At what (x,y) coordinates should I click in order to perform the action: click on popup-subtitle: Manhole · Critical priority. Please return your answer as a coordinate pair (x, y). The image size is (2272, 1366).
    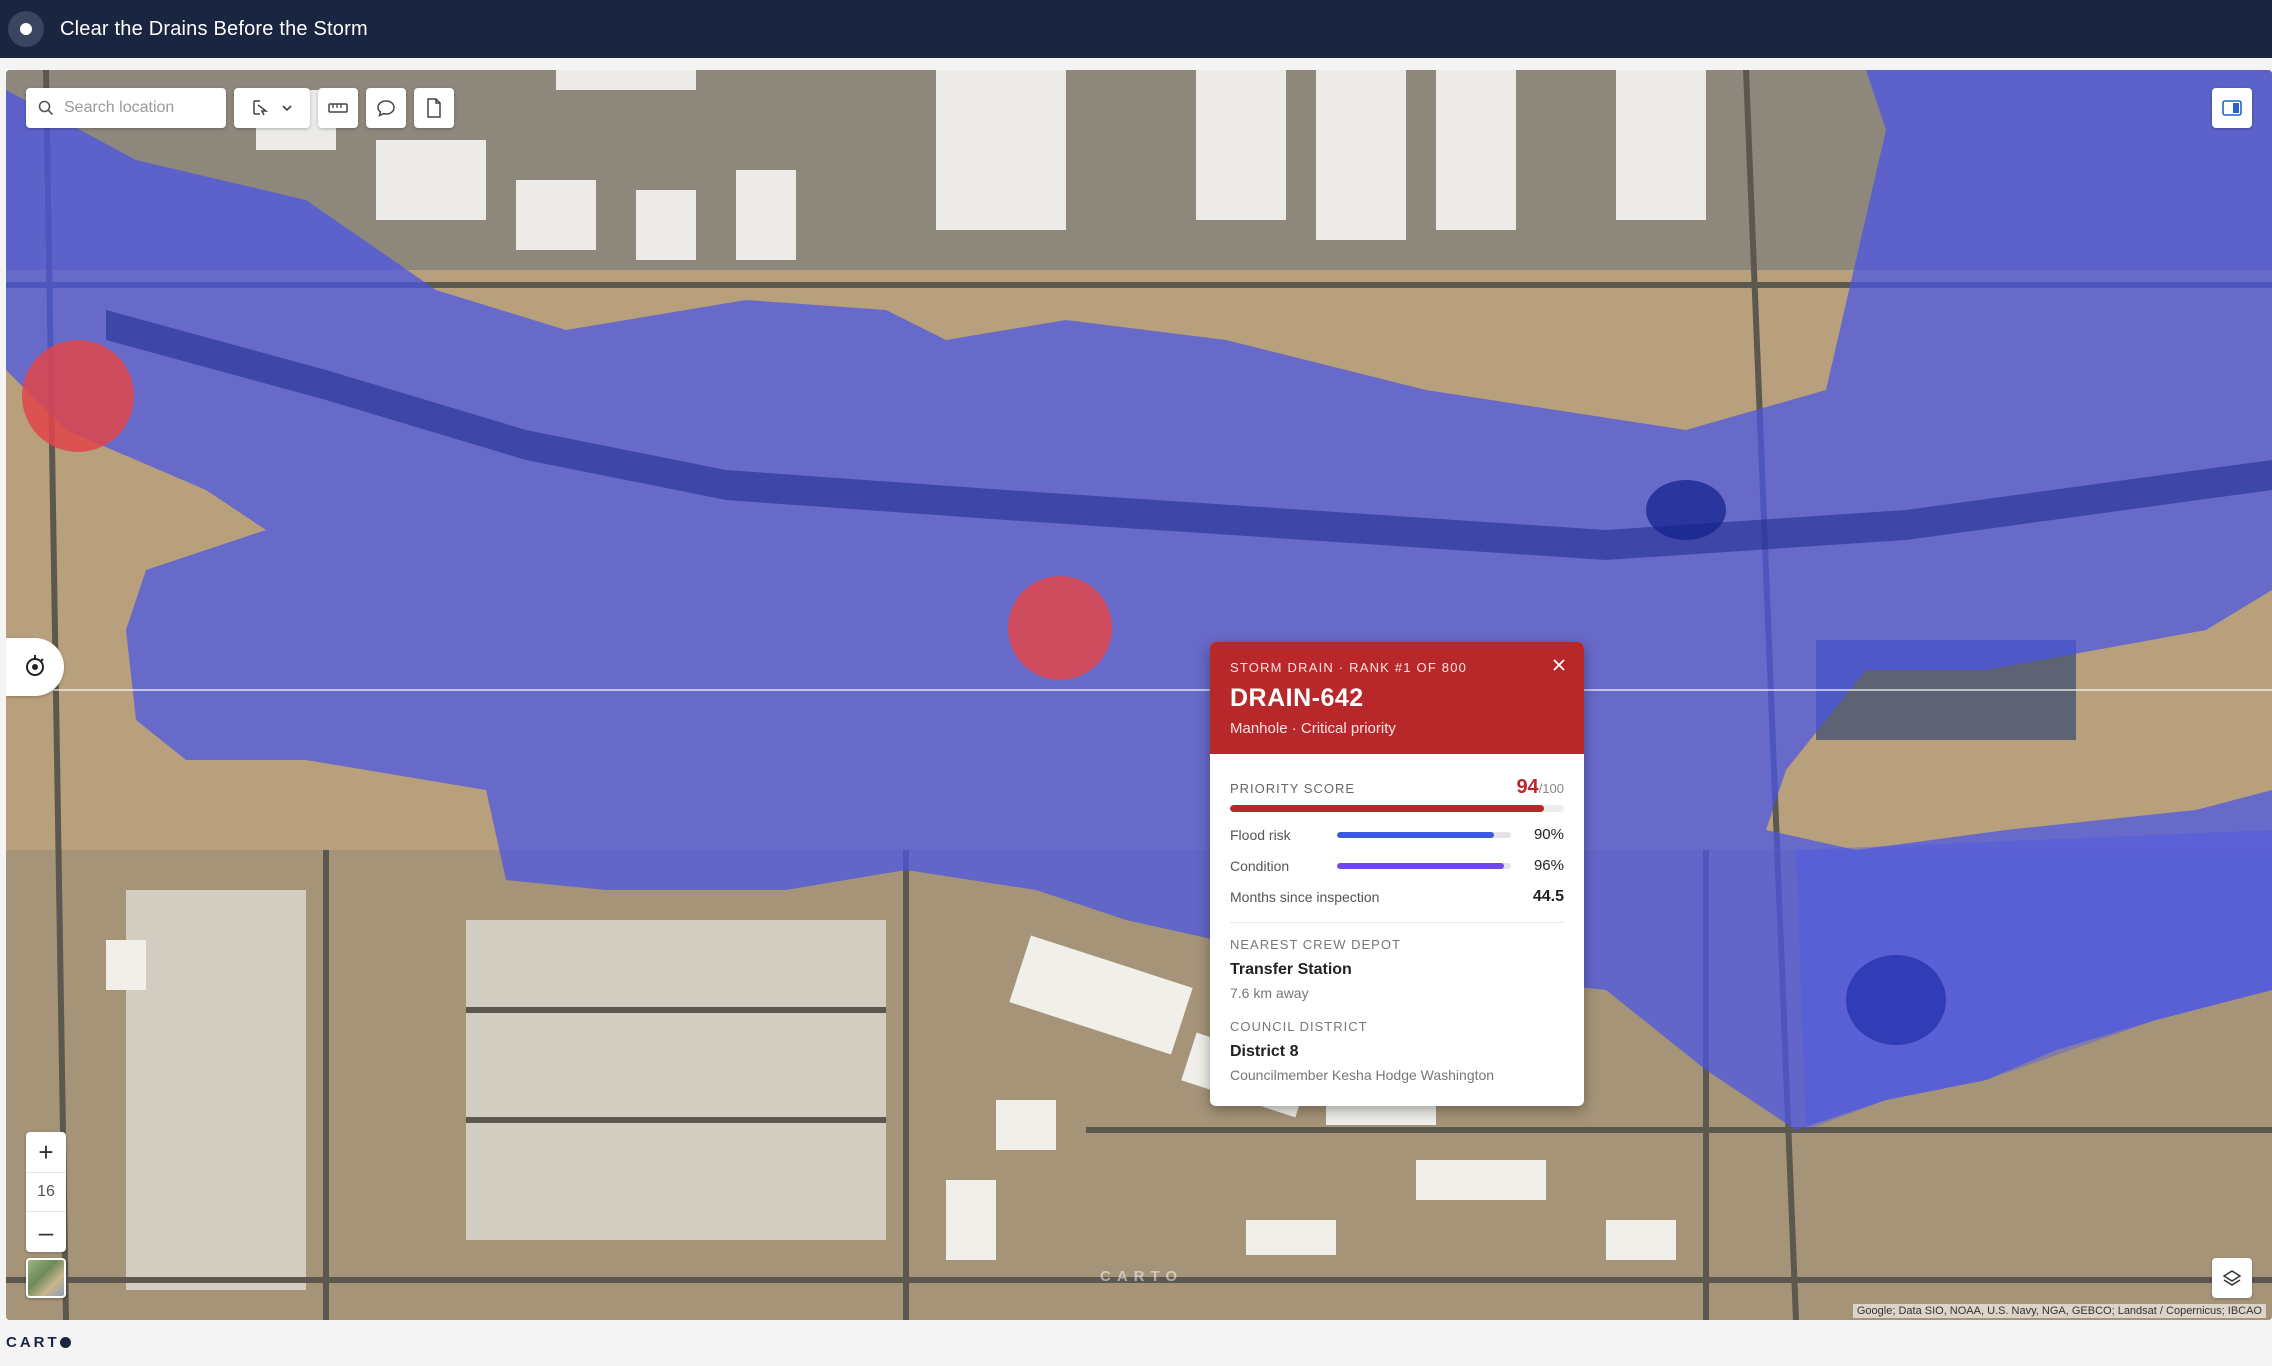
    Looking at the image, I should click on (1313, 728).